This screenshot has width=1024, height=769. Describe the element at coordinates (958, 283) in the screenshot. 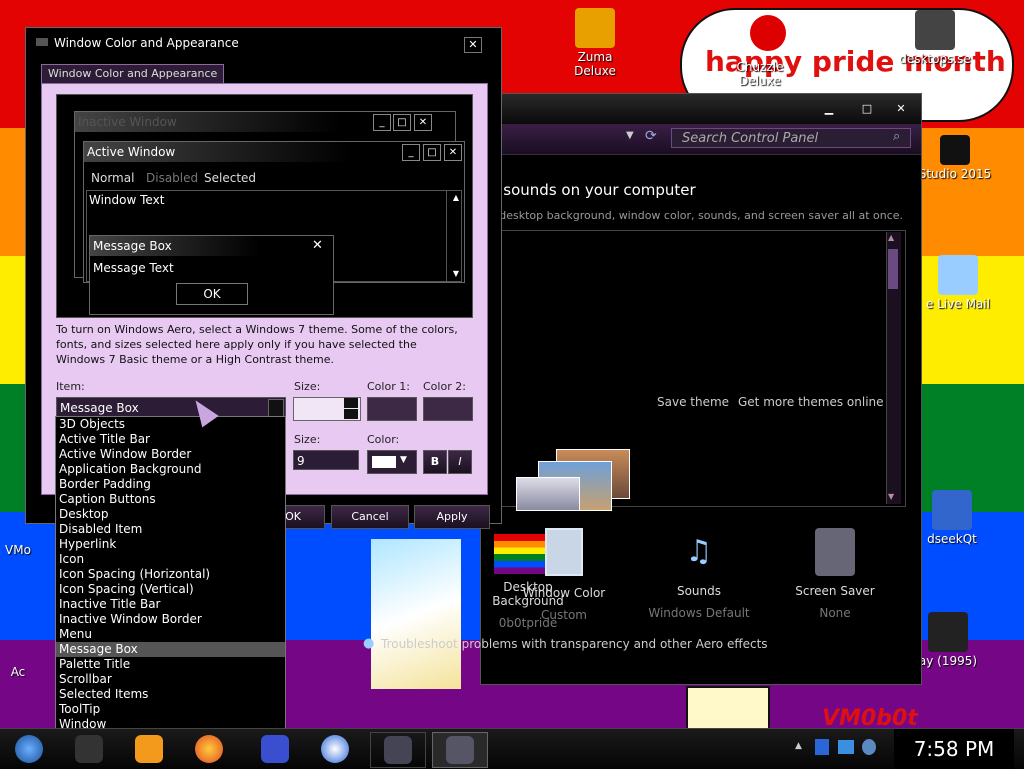

I see `desktop-icon-mail: e Live Mail` at that location.